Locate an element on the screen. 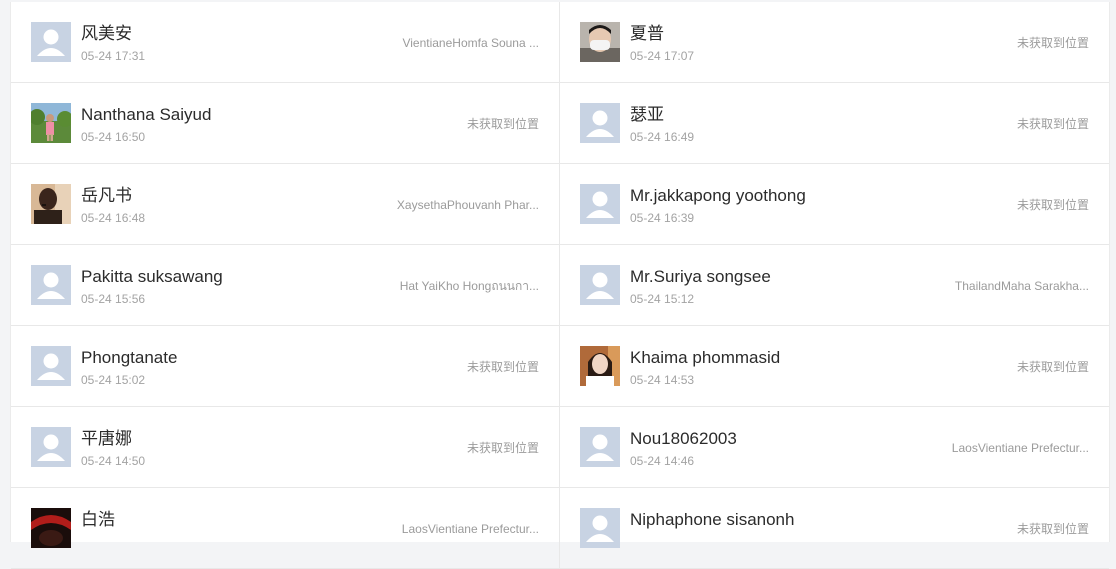 This screenshot has height=569, width=1116. user-name: 白浩 is located at coordinates (98, 519).